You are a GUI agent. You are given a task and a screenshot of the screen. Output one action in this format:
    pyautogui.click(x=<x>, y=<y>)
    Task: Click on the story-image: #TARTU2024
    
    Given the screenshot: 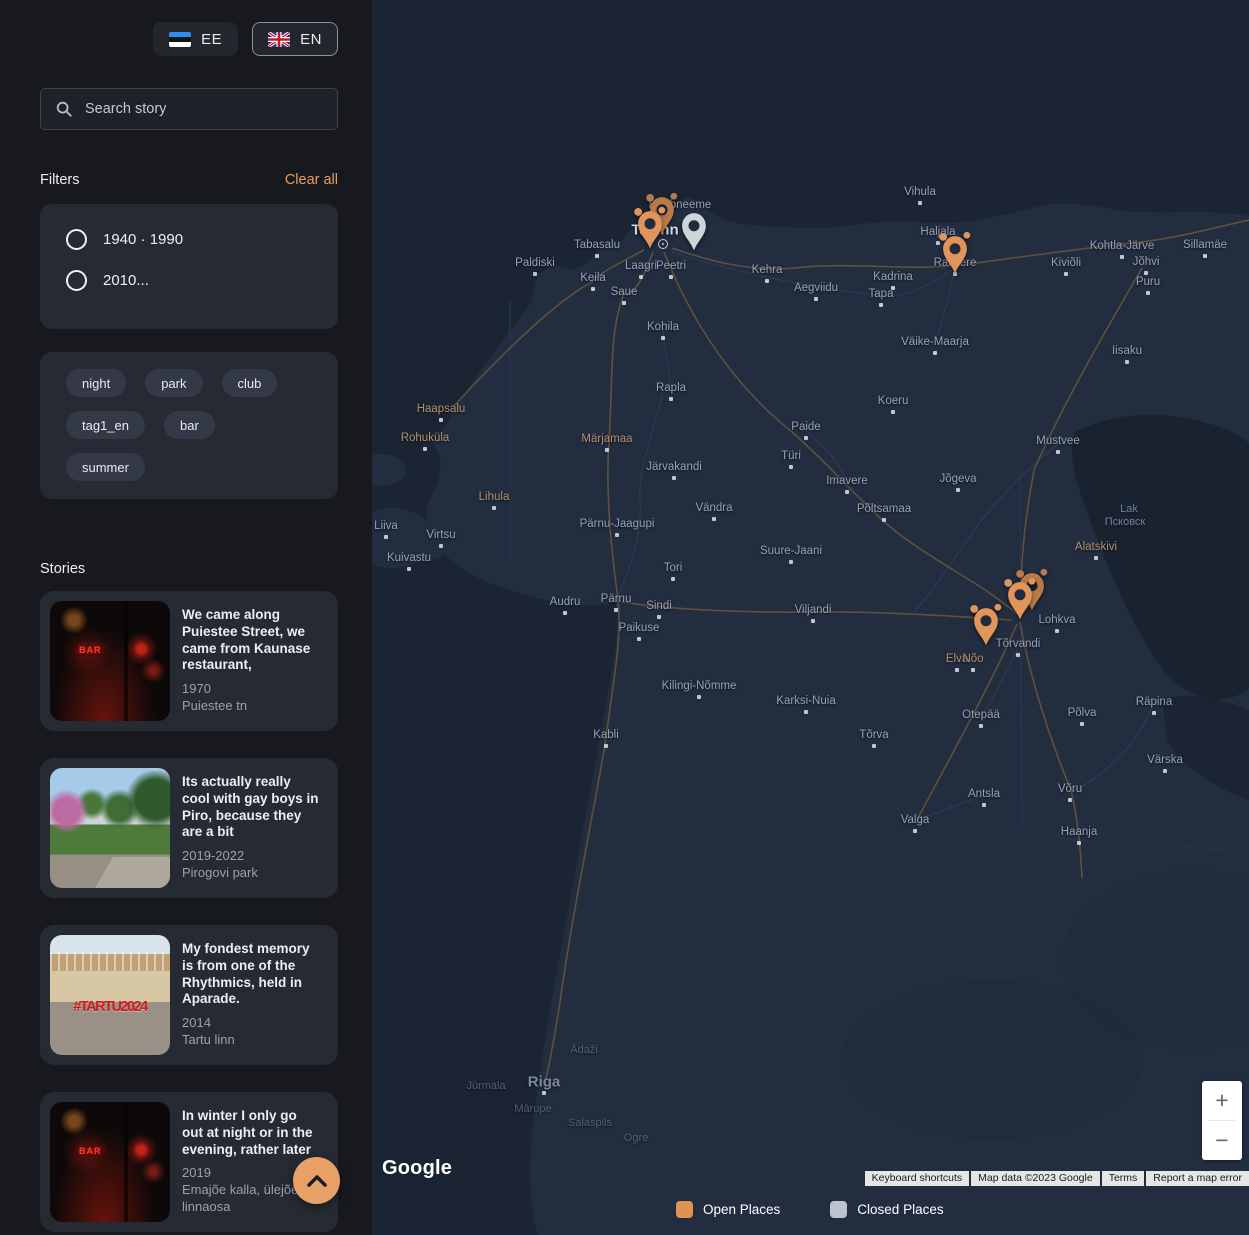 What is the action you would take?
    pyautogui.click(x=110, y=995)
    